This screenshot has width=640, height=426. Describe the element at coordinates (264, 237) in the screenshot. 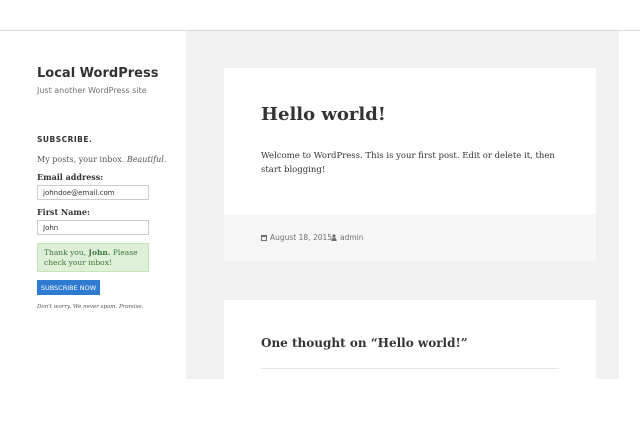

I see `calendar-icon` at that location.